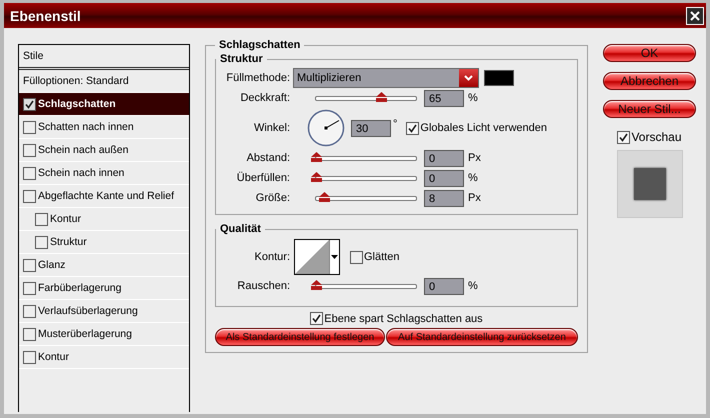 Image resolution: width=710 pixels, height=418 pixels. What do you see at coordinates (104, 196) in the screenshot?
I see `style-list-item: Abgeflachte Kante und Relief` at bounding box center [104, 196].